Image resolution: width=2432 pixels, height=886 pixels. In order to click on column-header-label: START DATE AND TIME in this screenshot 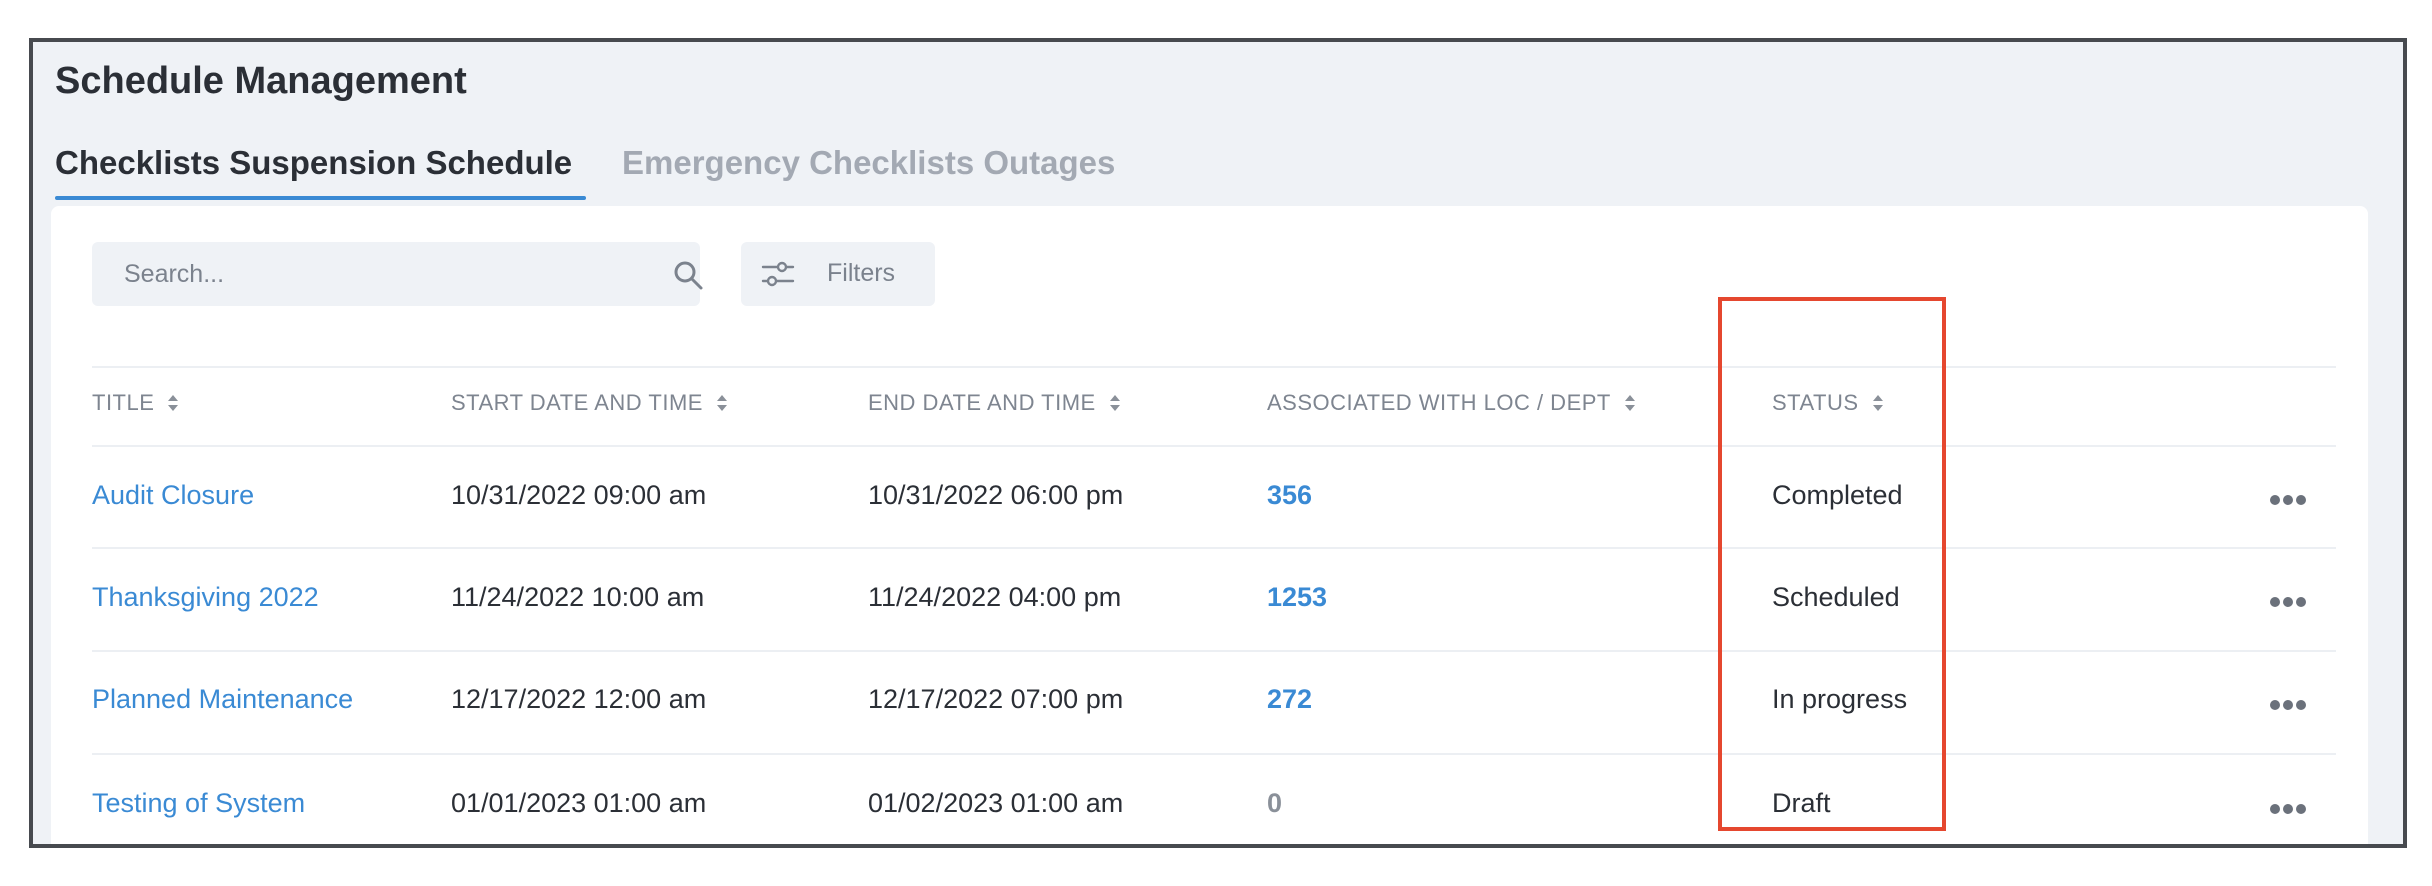, I will do `click(577, 402)`.